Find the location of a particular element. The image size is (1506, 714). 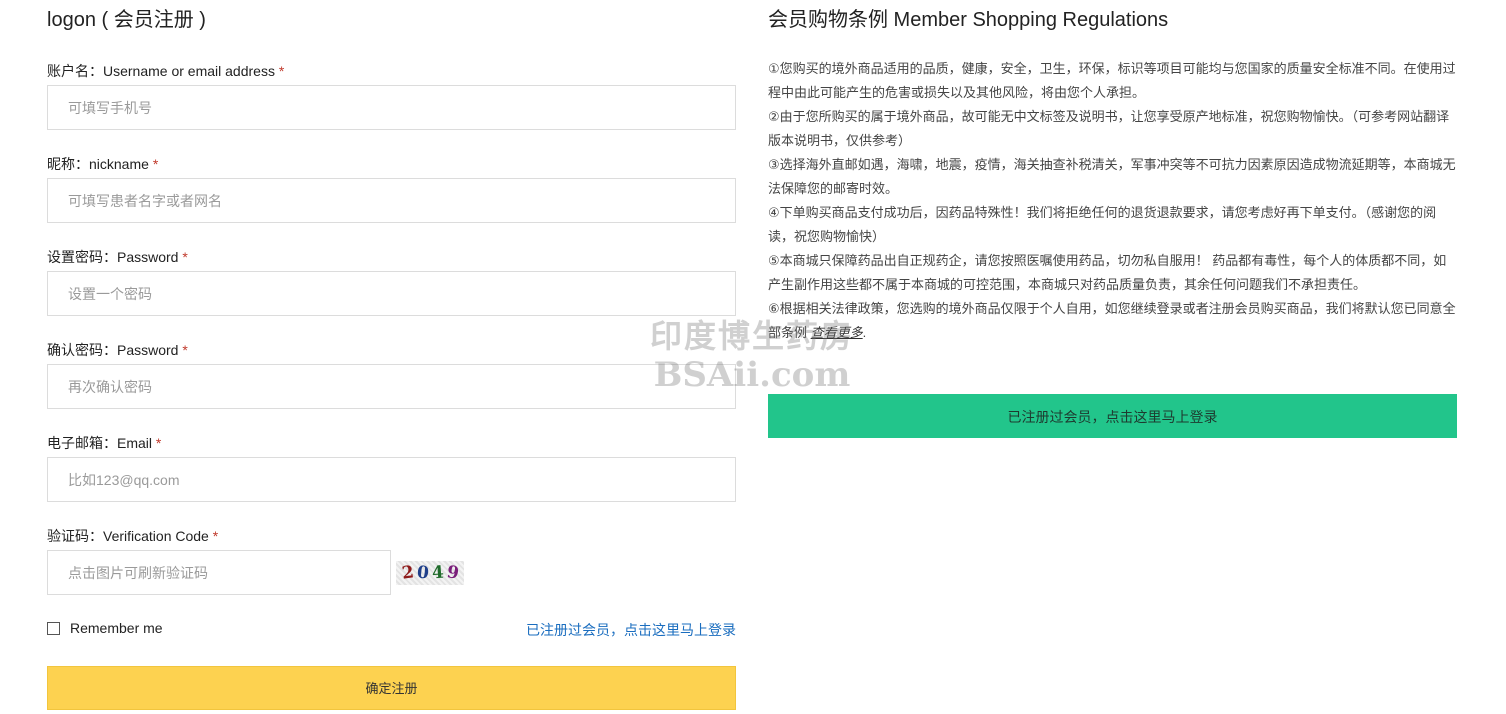

captcha-char: 9 is located at coordinates (452, 573).